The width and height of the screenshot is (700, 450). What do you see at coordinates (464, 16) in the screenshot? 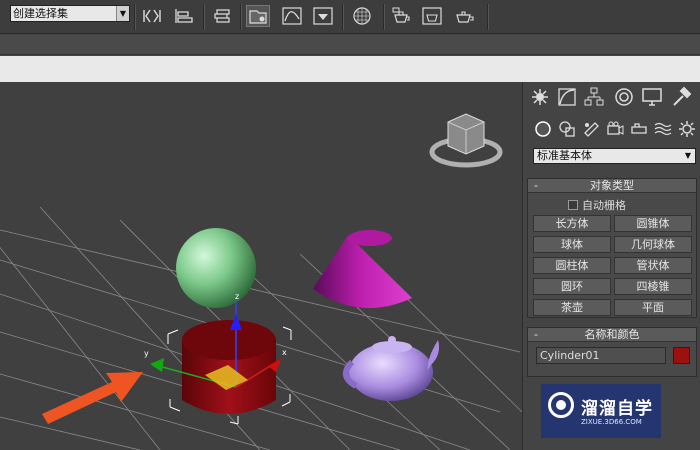
I see `render-icon` at bounding box center [464, 16].